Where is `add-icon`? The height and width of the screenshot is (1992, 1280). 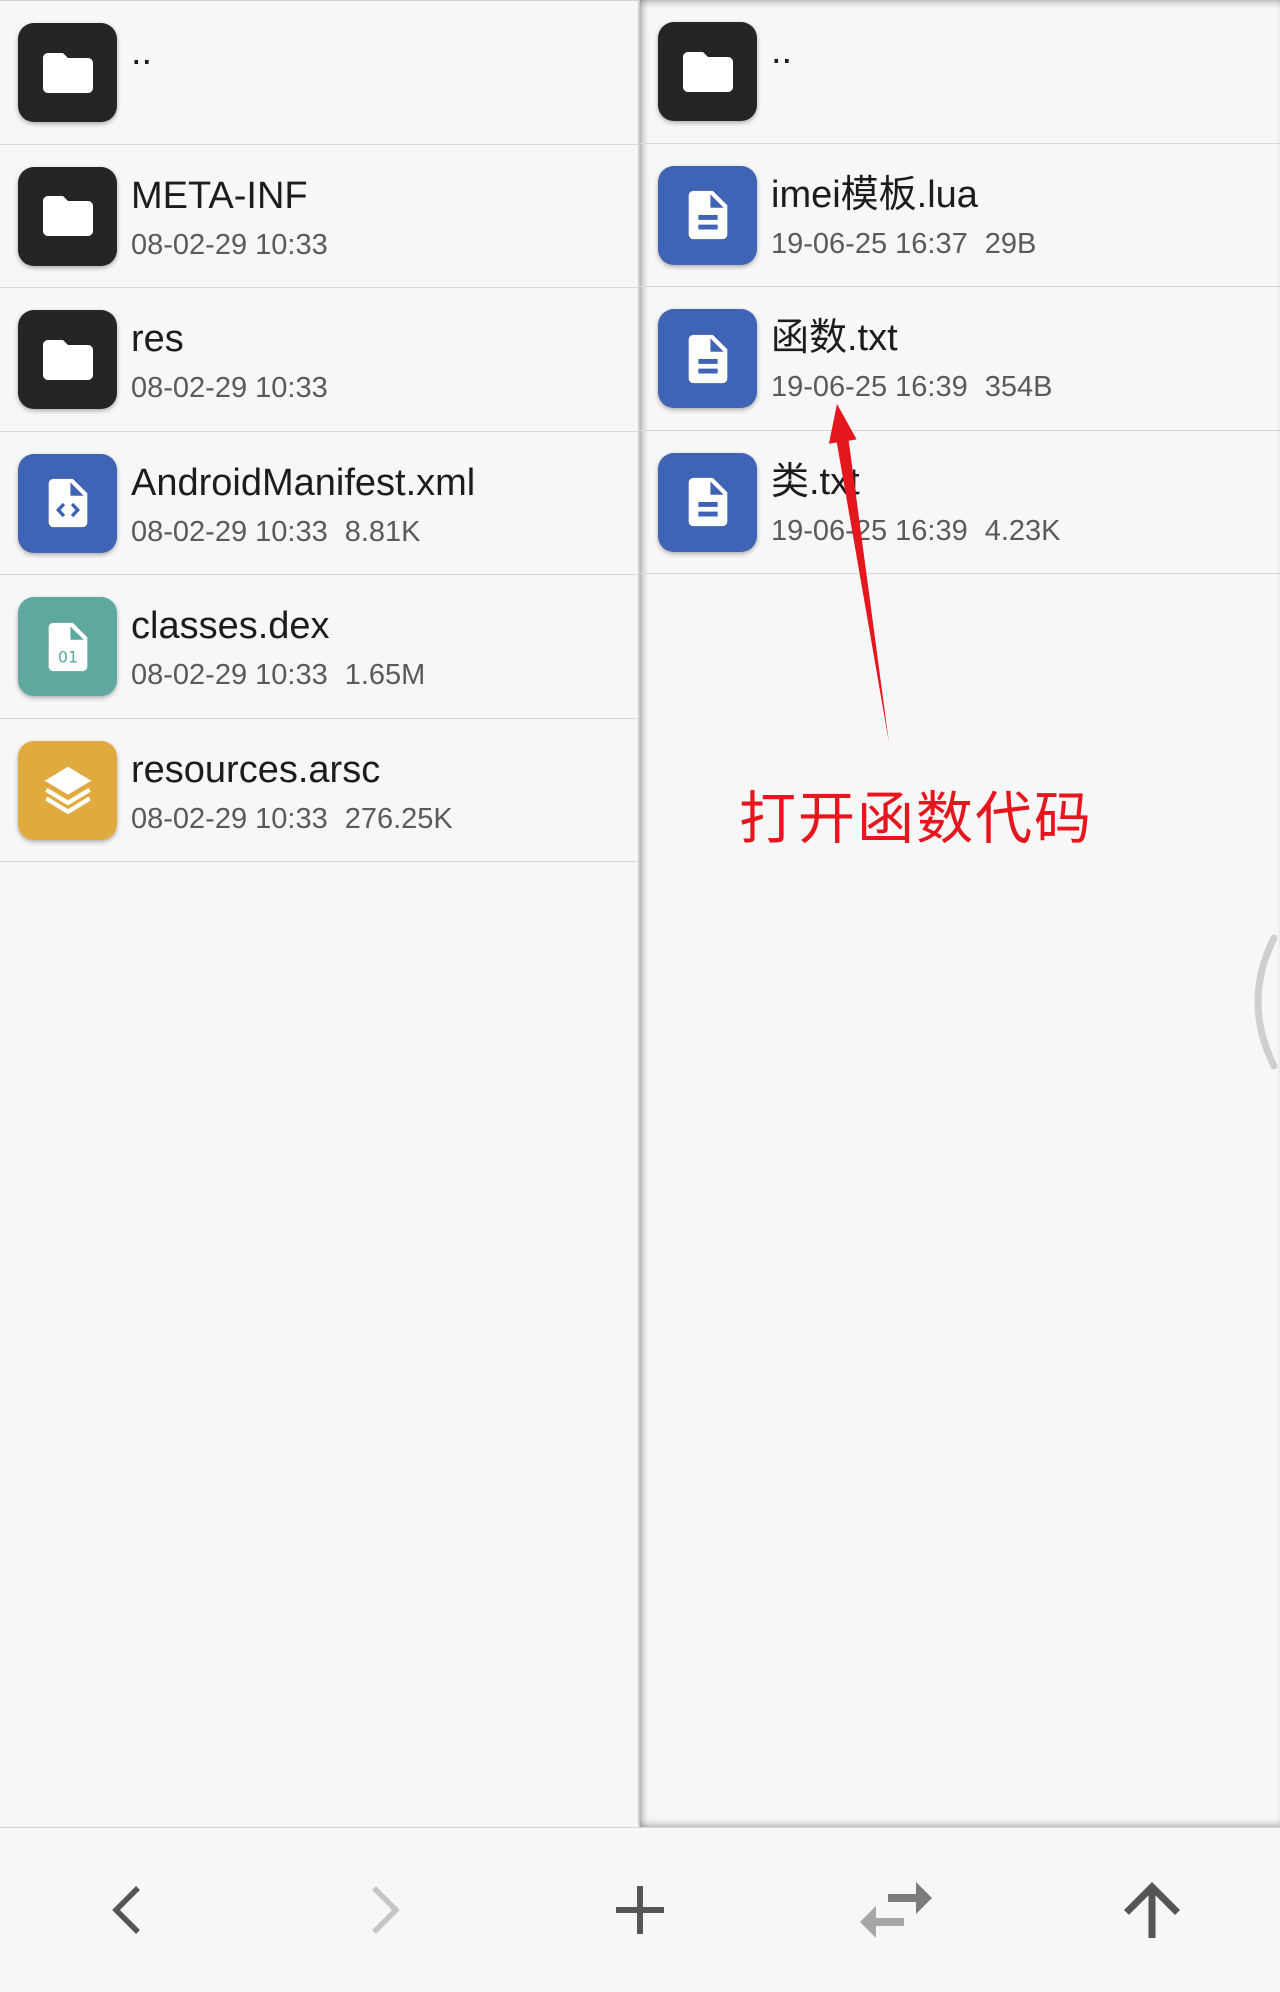
add-icon is located at coordinates (640, 1910).